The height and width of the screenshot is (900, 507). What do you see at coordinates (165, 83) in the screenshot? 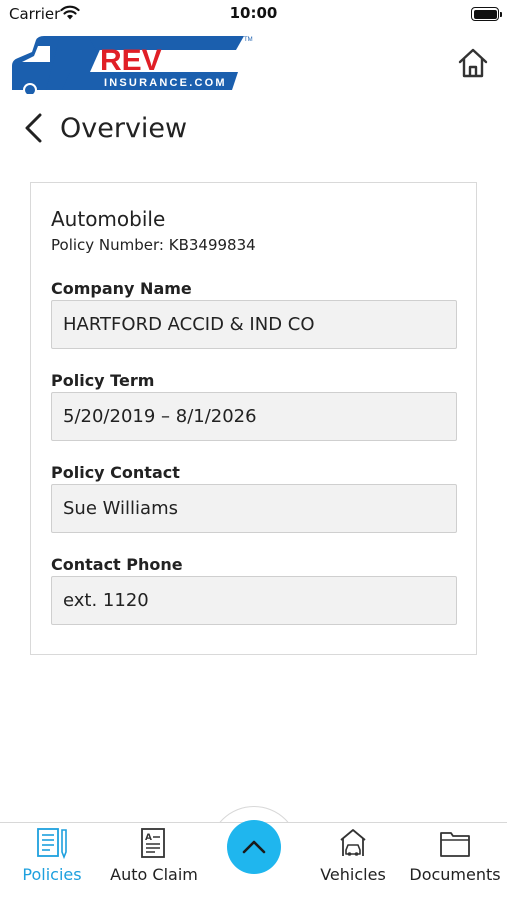
I see `logo-subtext: INSURANCE.COM` at bounding box center [165, 83].